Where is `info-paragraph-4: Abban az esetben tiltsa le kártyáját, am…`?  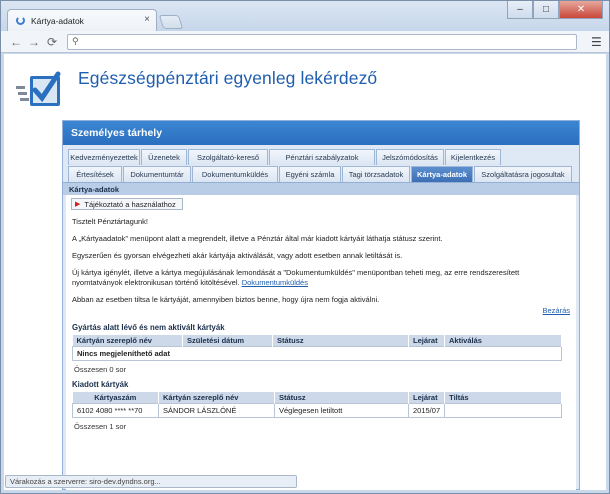
info-paragraph-4: Abban az esetben tiltsa le kártyáját, am… is located at coordinates (226, 299).